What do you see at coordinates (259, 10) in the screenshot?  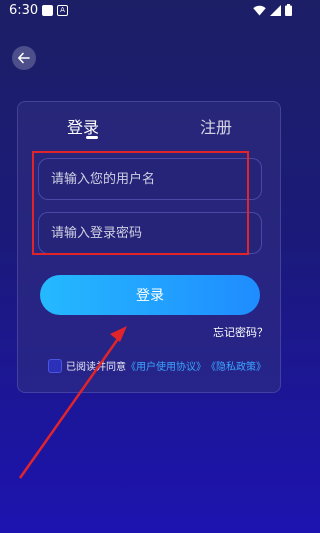 I see `wifi-icon` at bounding box center [259, 10].